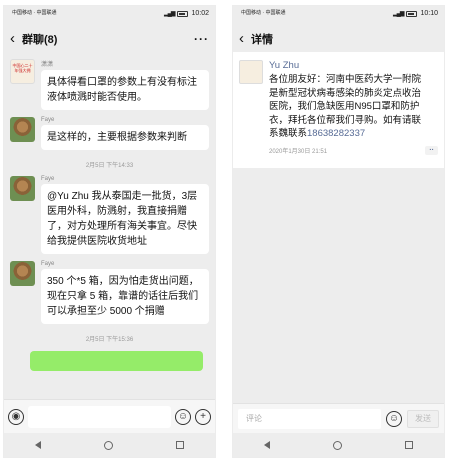 The image size is (450, 463). I want to click on comment-input: 评论, so click(309, 418).